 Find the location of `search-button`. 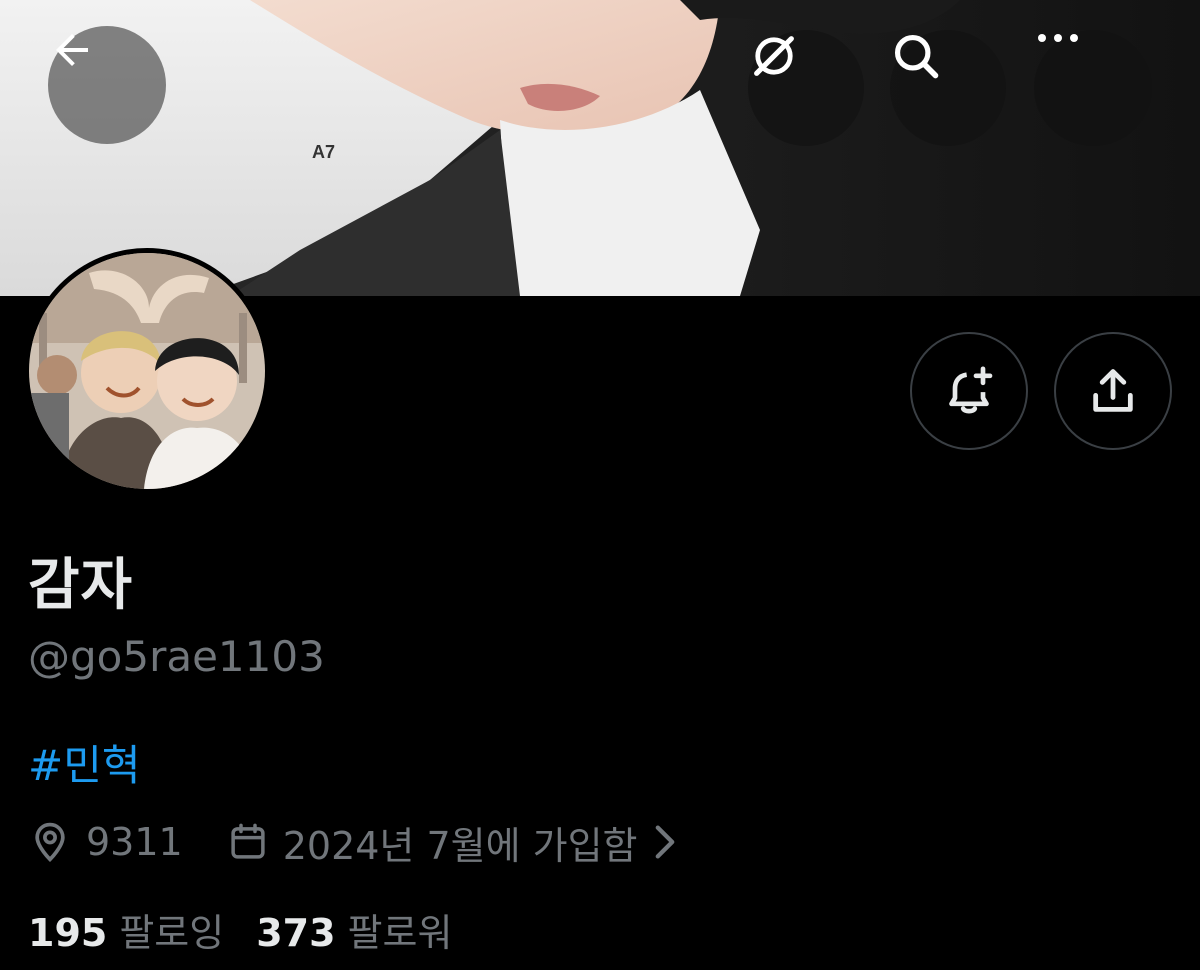

search-button is located at coordinates (948, 88).